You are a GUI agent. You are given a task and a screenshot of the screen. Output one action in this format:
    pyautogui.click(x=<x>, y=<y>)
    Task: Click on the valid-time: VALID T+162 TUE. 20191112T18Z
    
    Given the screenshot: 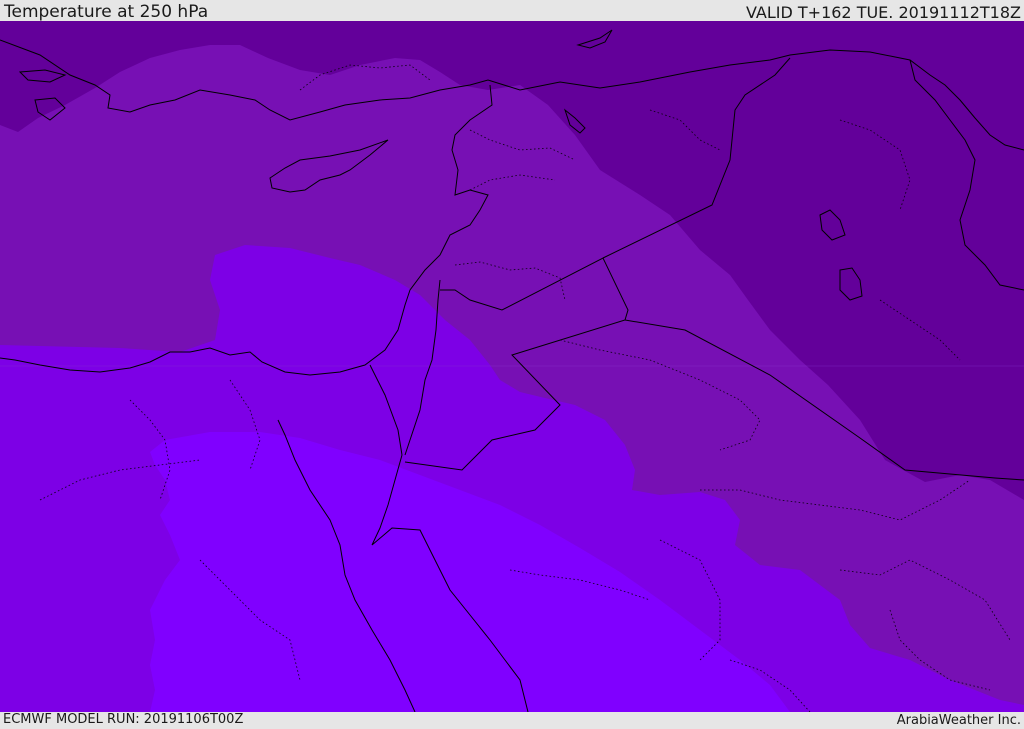 What is the action you would take?
    pyautogui.click(x=883, y=12)
    